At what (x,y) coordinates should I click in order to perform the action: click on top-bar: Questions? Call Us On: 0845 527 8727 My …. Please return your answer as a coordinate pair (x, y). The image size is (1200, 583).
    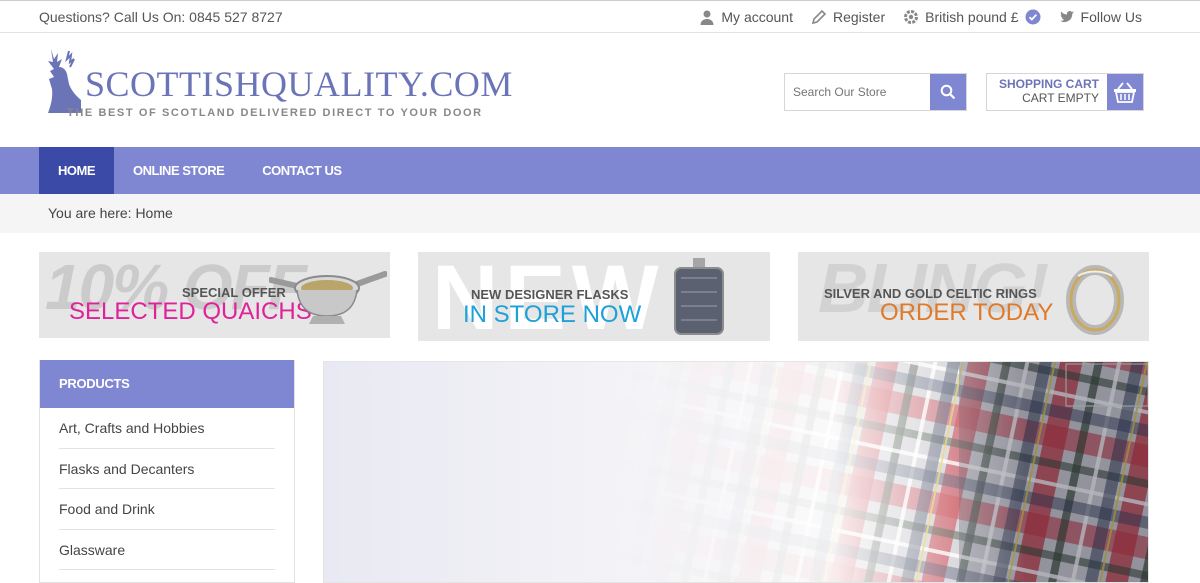
    Looking at the image, I should click on (600, 16).